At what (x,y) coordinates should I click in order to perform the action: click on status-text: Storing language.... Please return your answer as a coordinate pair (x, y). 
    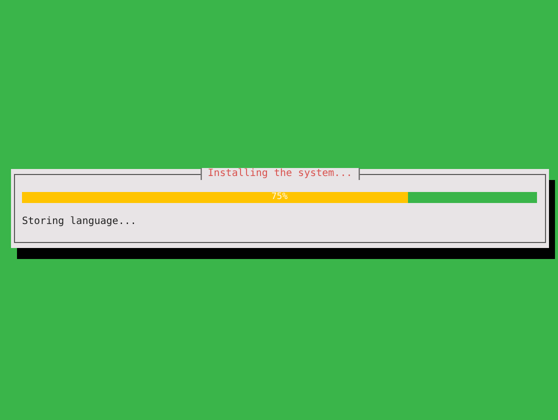
    Looking at the image, I should click on (80, 221).